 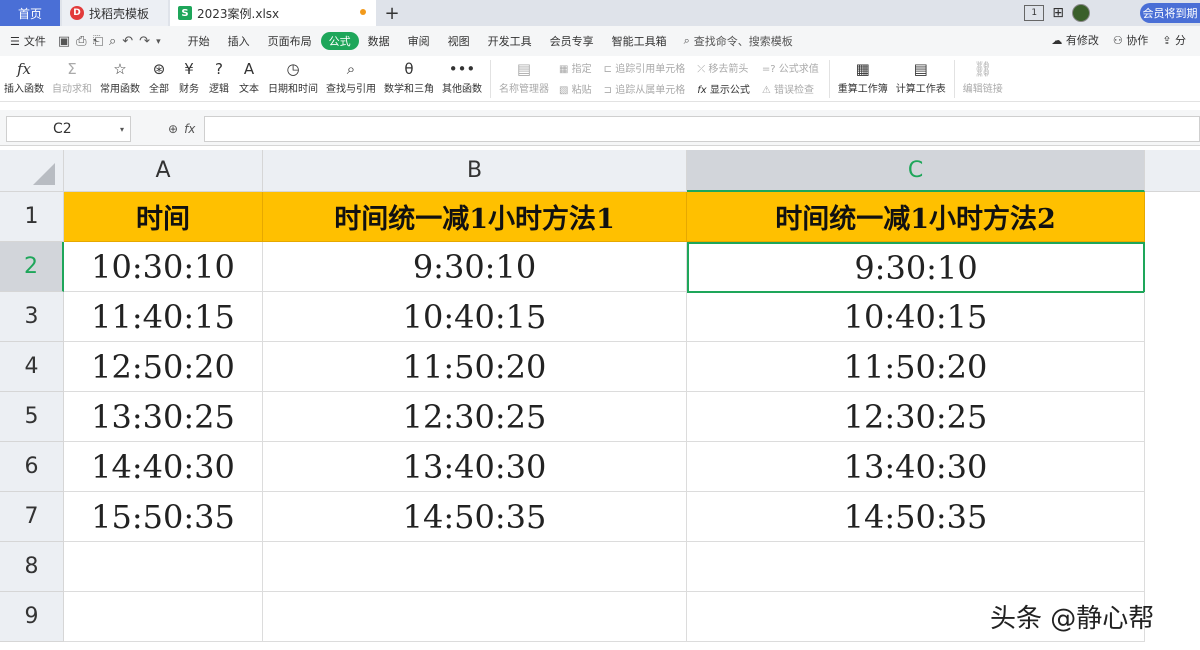 I want to click on menu-tab-start: 开始, so click(x=199, y=41).